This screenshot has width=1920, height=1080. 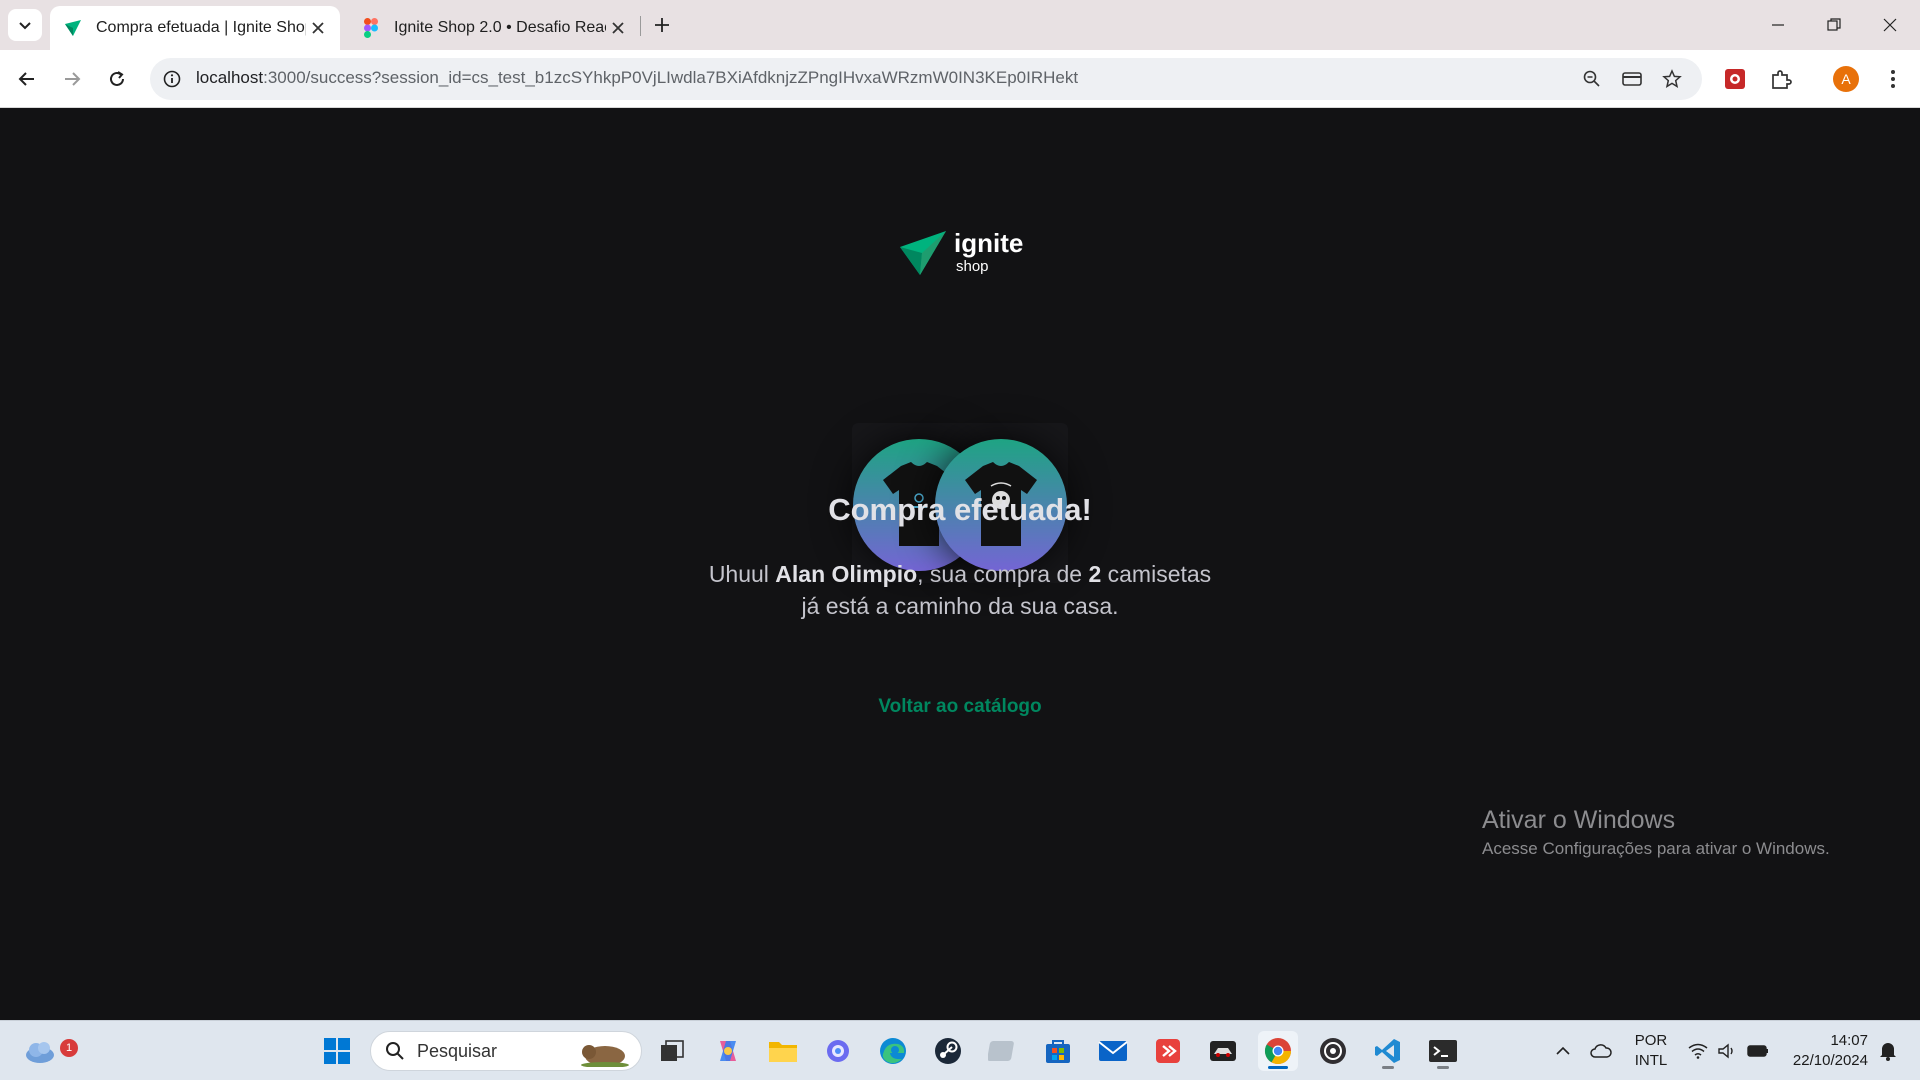 I want to click on cloud-icon, so click(x=1601, y=1051).